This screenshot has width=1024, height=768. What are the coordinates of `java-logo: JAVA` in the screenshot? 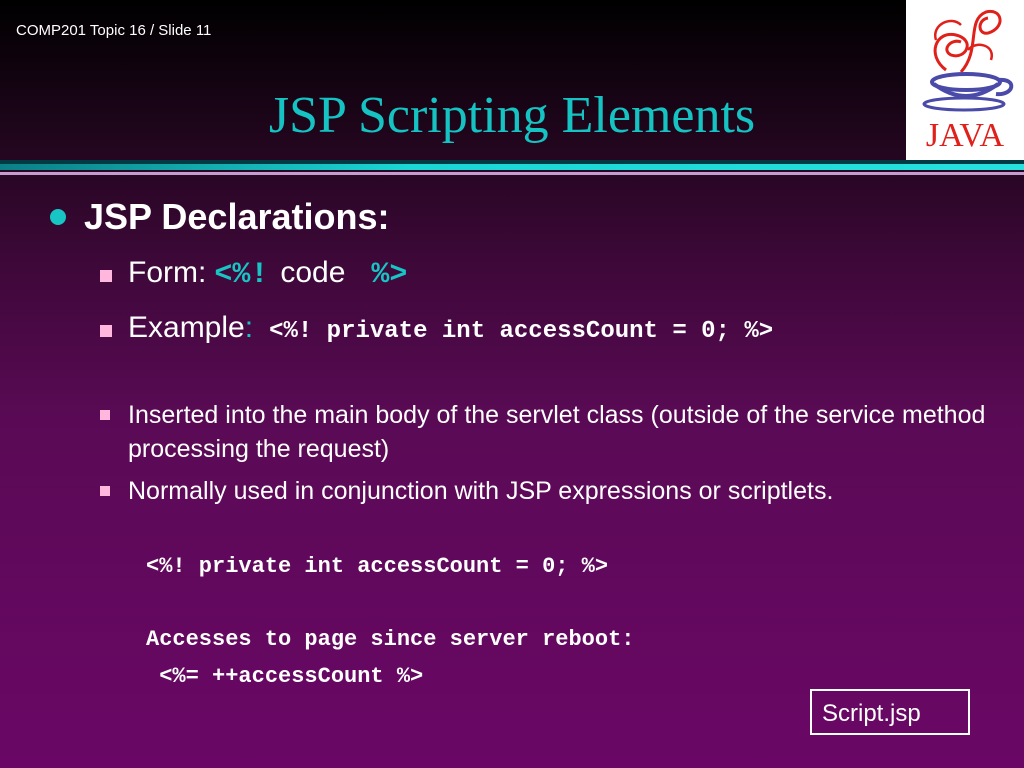 It's located at (965, 81).